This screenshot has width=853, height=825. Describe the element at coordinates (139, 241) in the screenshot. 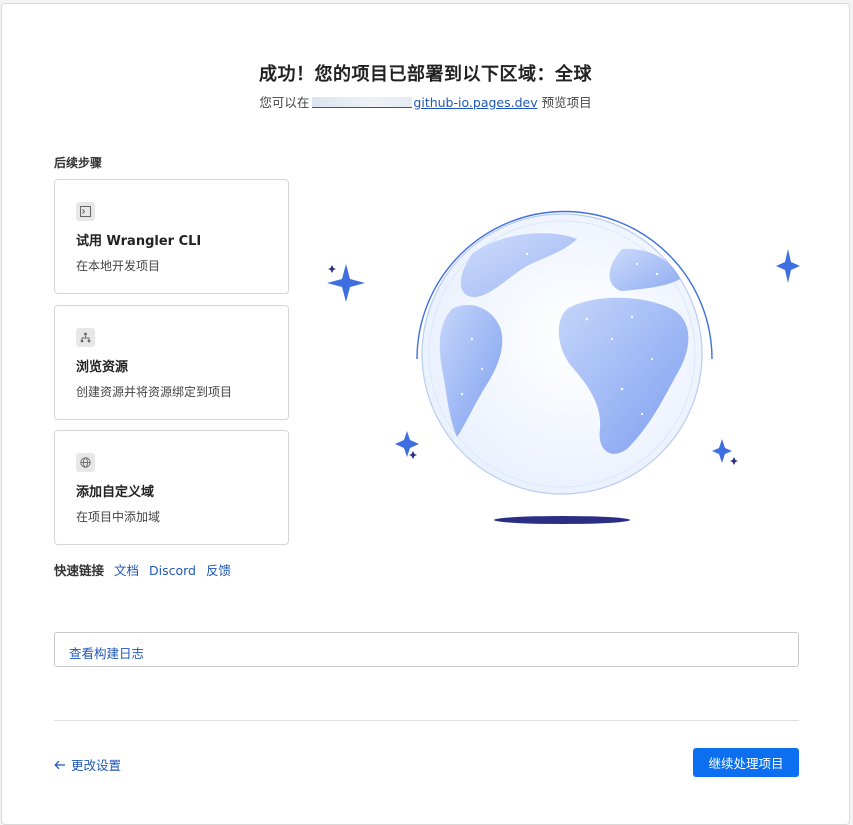

I see `card-title: 试用 Wrangler CLI` at that location.